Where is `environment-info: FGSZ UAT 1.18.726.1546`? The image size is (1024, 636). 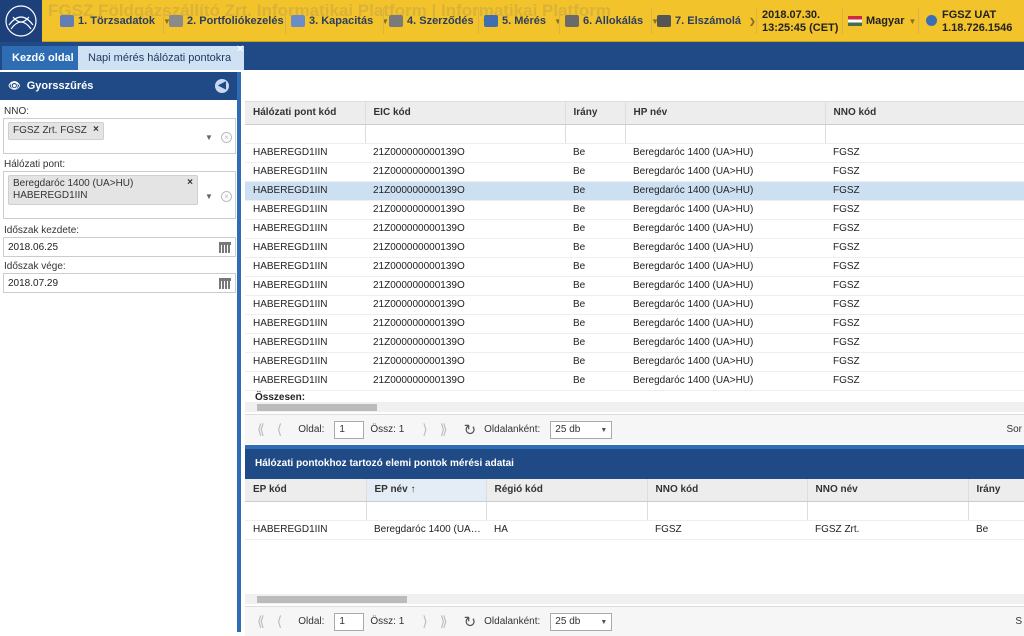 environment-info: FGSZ UAT 1.18.726.1546 is located at coordinates (977, 22).